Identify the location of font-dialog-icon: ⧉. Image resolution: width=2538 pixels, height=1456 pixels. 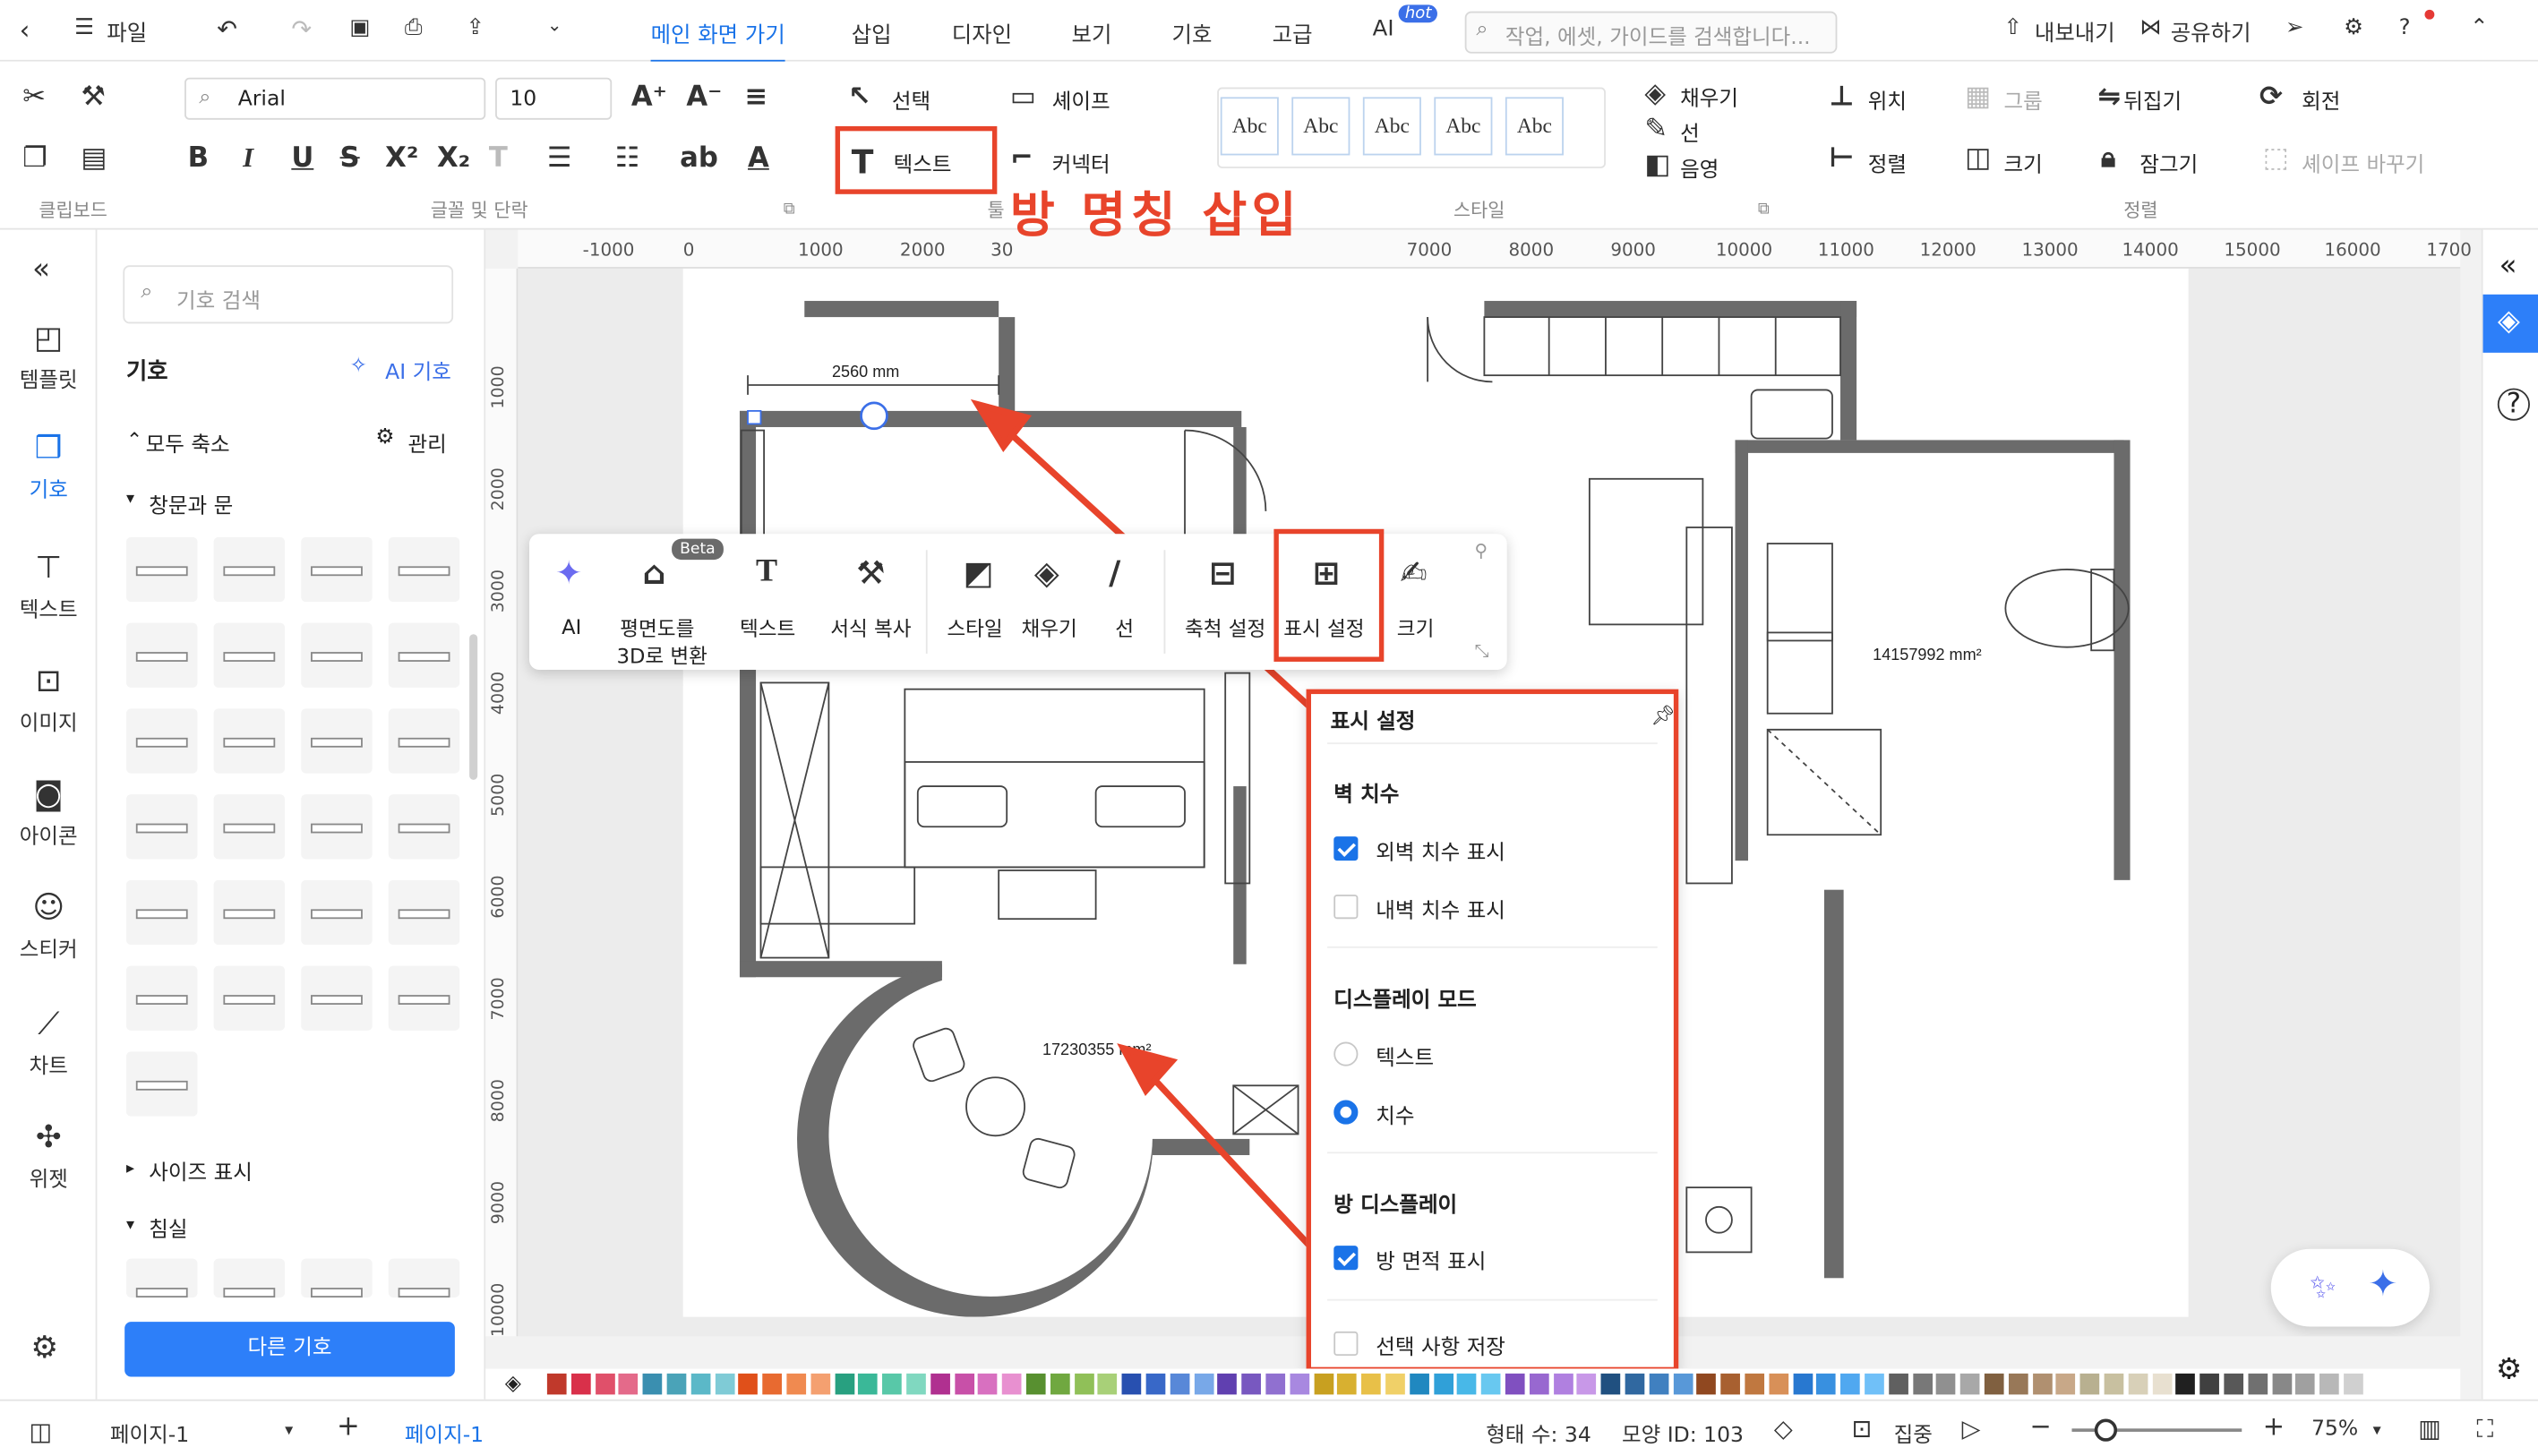
(789, 209).